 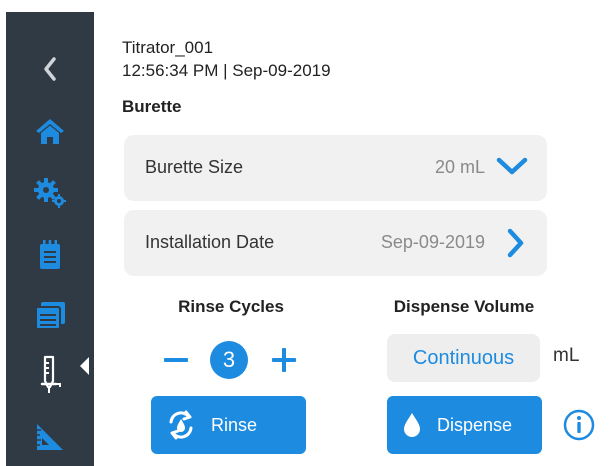 What do you see at coordinates (229, 360) in the screenshot?
I see `rinse-cycles-count: 3` at bounding box center [229, 360].